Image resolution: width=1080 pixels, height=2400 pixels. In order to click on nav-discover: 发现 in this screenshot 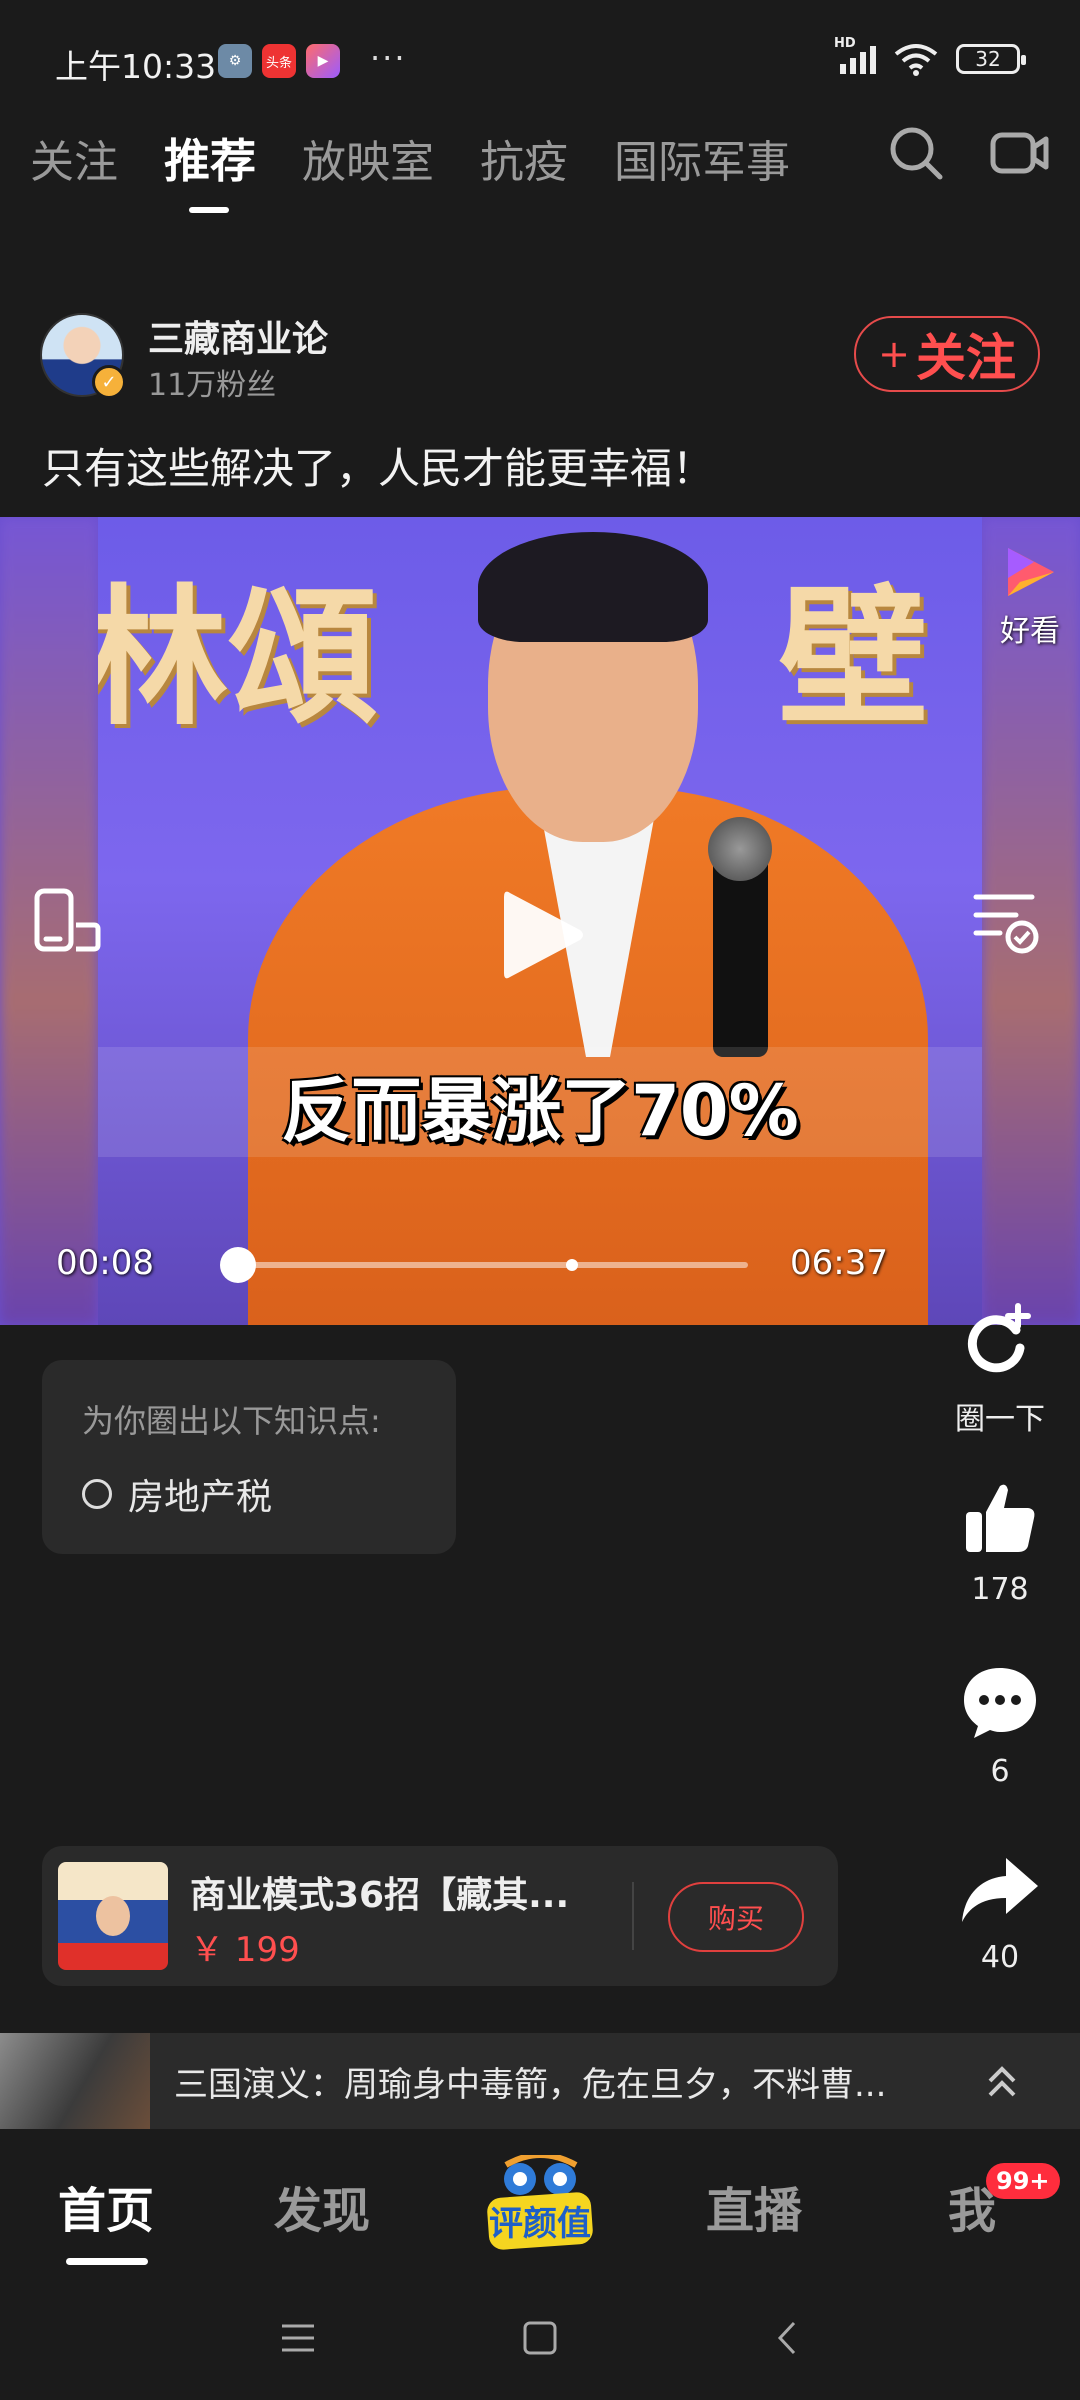, I will do `click(322, 2206)`.